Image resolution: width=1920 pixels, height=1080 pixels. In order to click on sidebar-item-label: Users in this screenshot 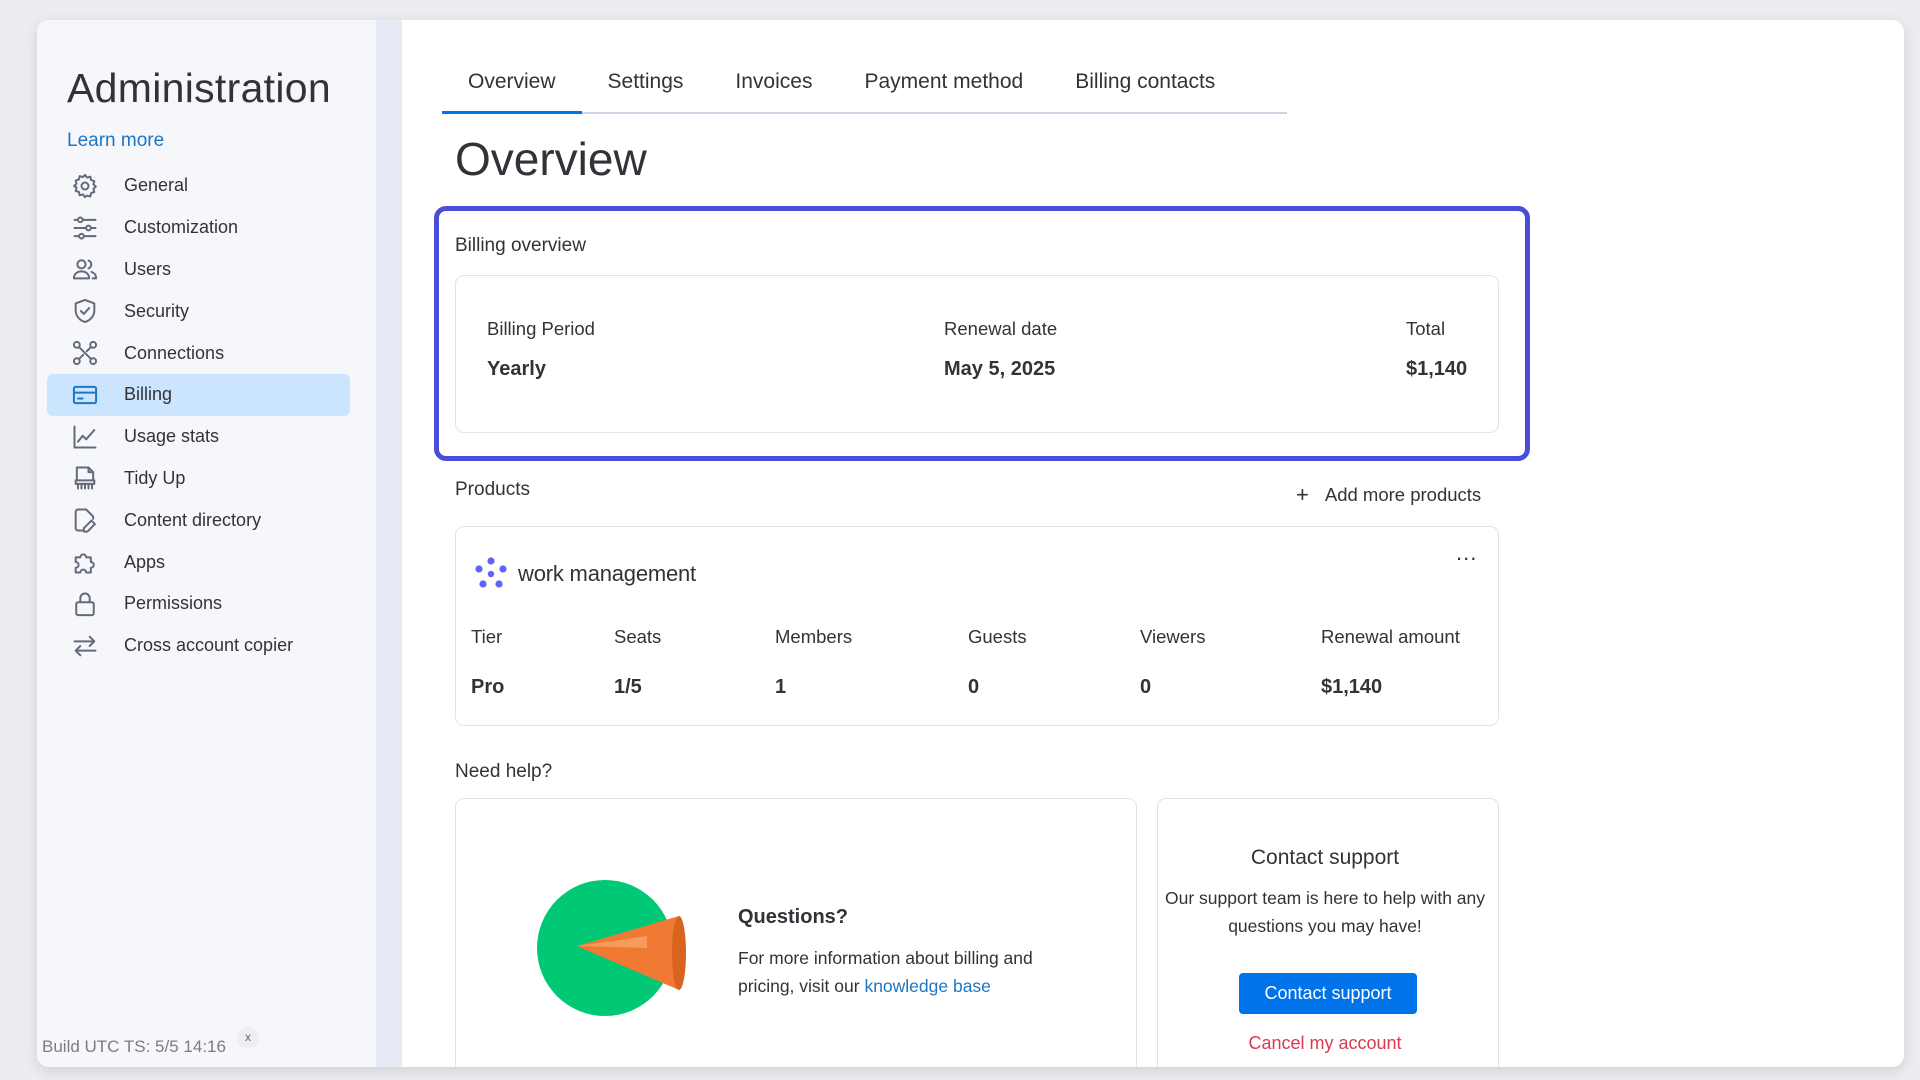, I will do `click(148, 268)`.